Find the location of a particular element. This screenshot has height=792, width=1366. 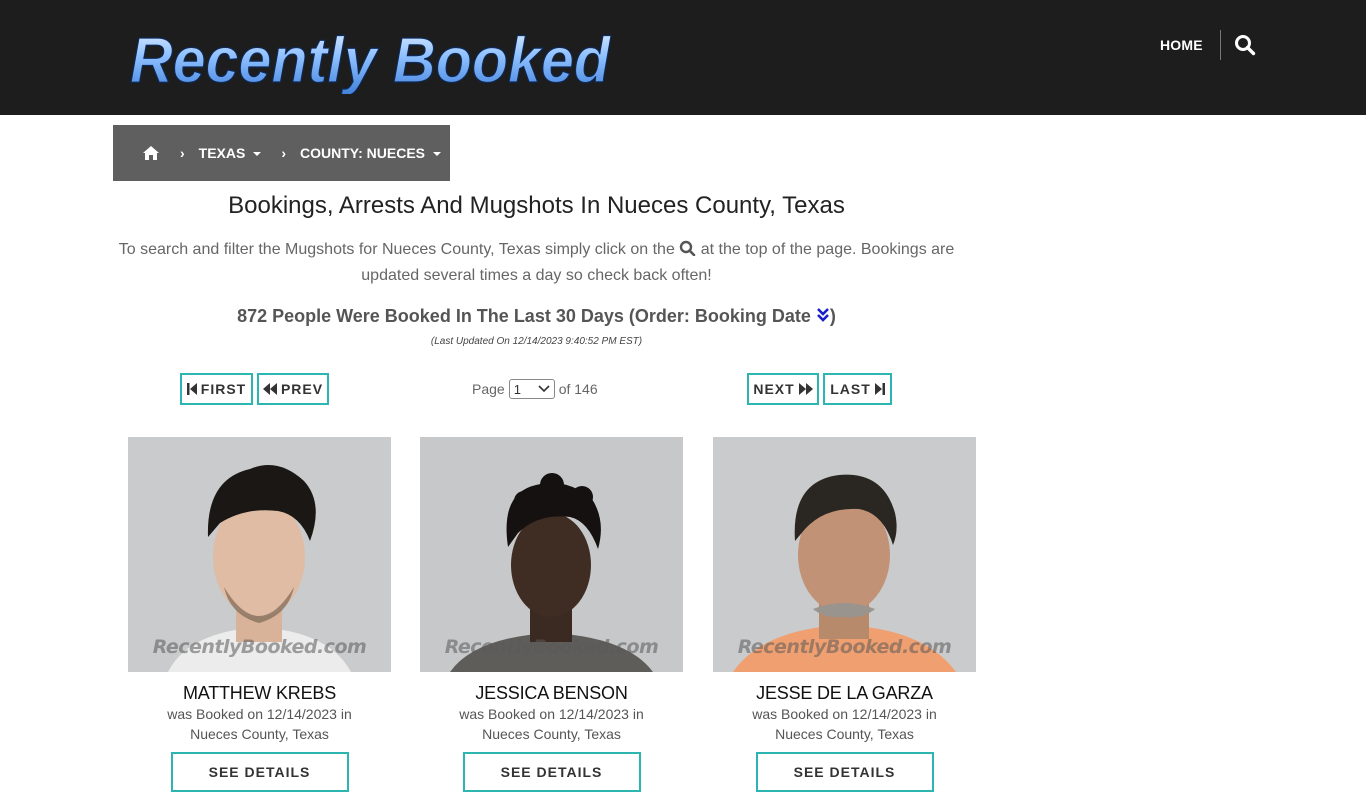

home-icon is located at coordinates (151, 153).